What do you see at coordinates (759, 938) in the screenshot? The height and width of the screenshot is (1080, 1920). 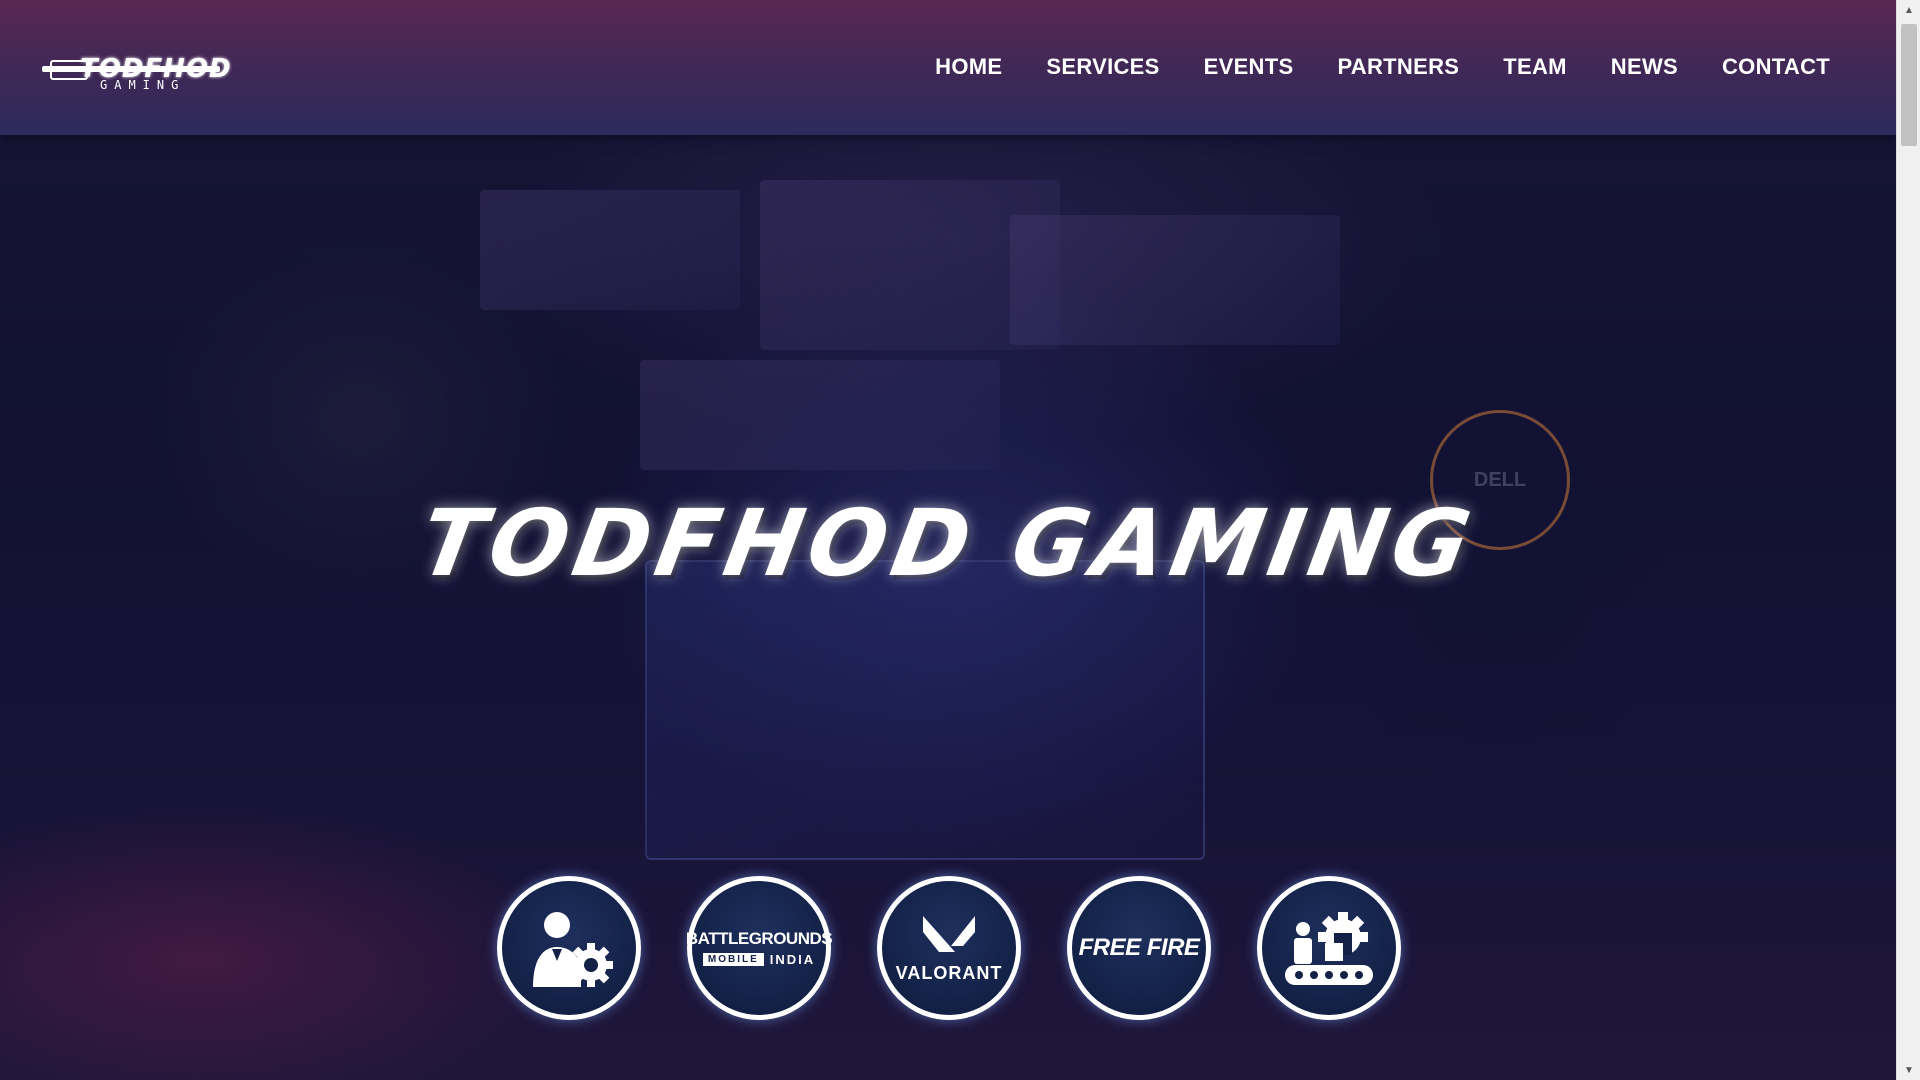 I see `bgmi-title: BATTLEGROUNDS` at bounding box center [759, 938].